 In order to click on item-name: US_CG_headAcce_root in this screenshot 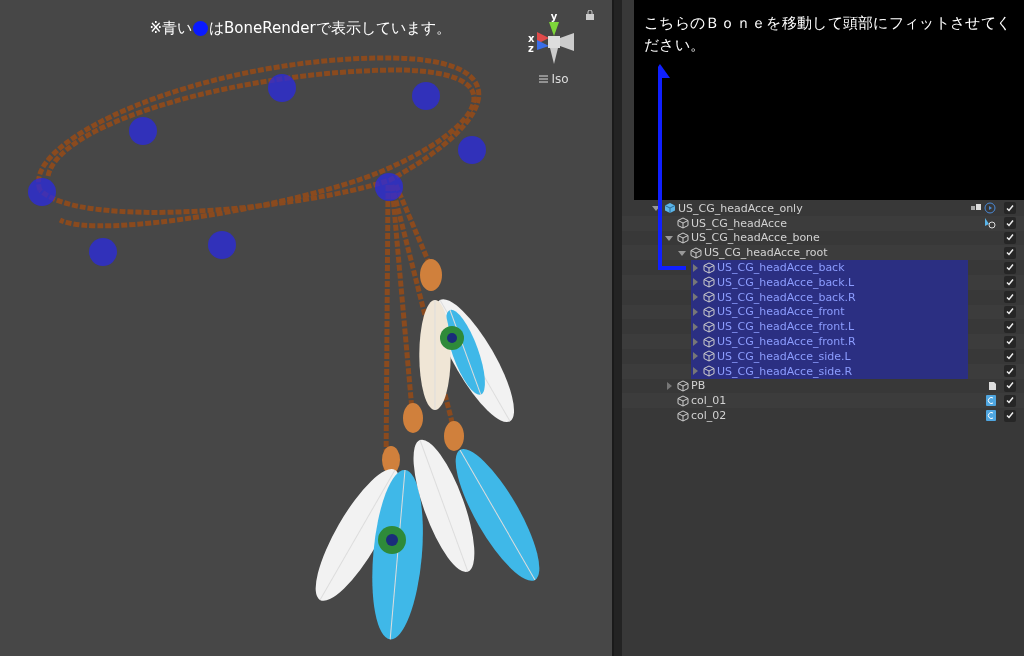, I will do `click(766, 253)`.